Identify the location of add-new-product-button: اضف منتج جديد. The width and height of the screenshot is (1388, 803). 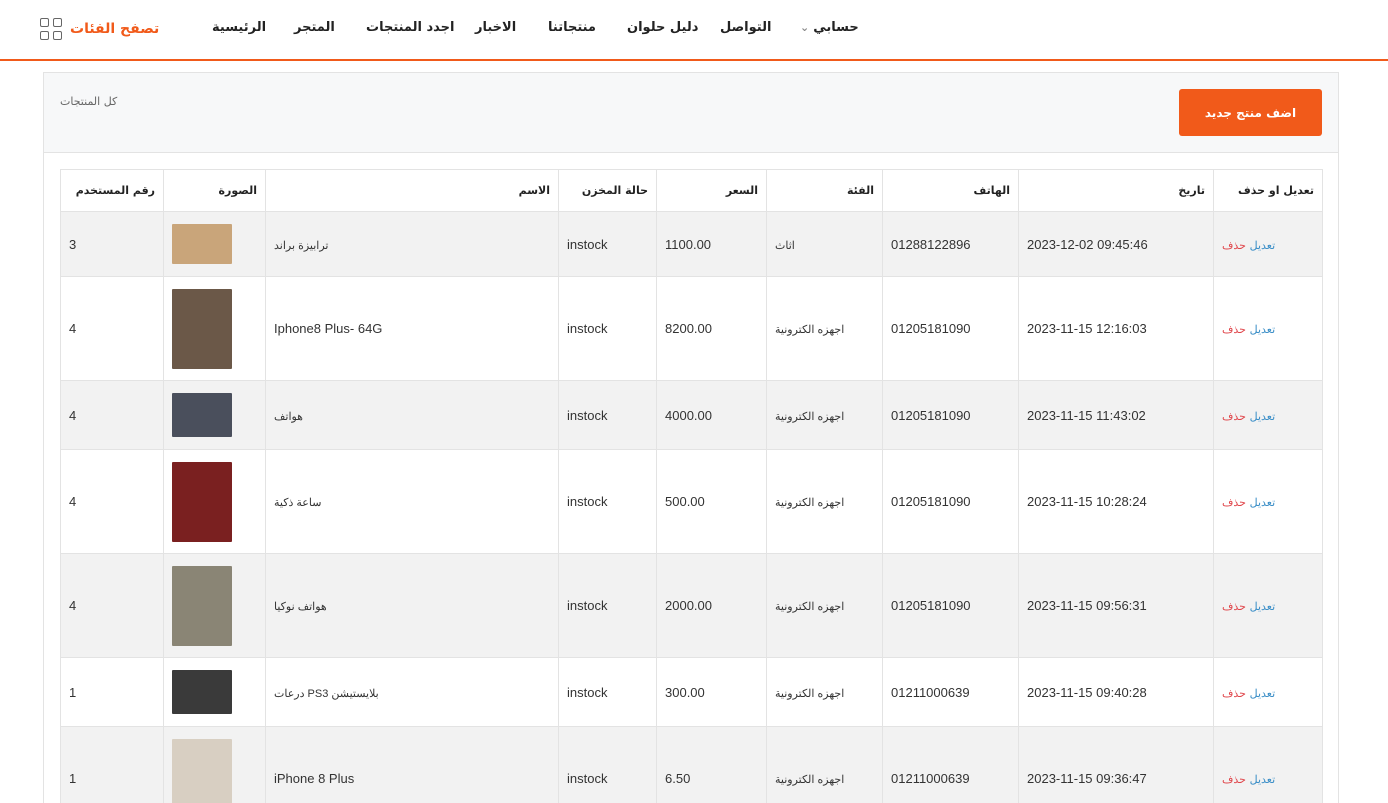
(1250, 112).